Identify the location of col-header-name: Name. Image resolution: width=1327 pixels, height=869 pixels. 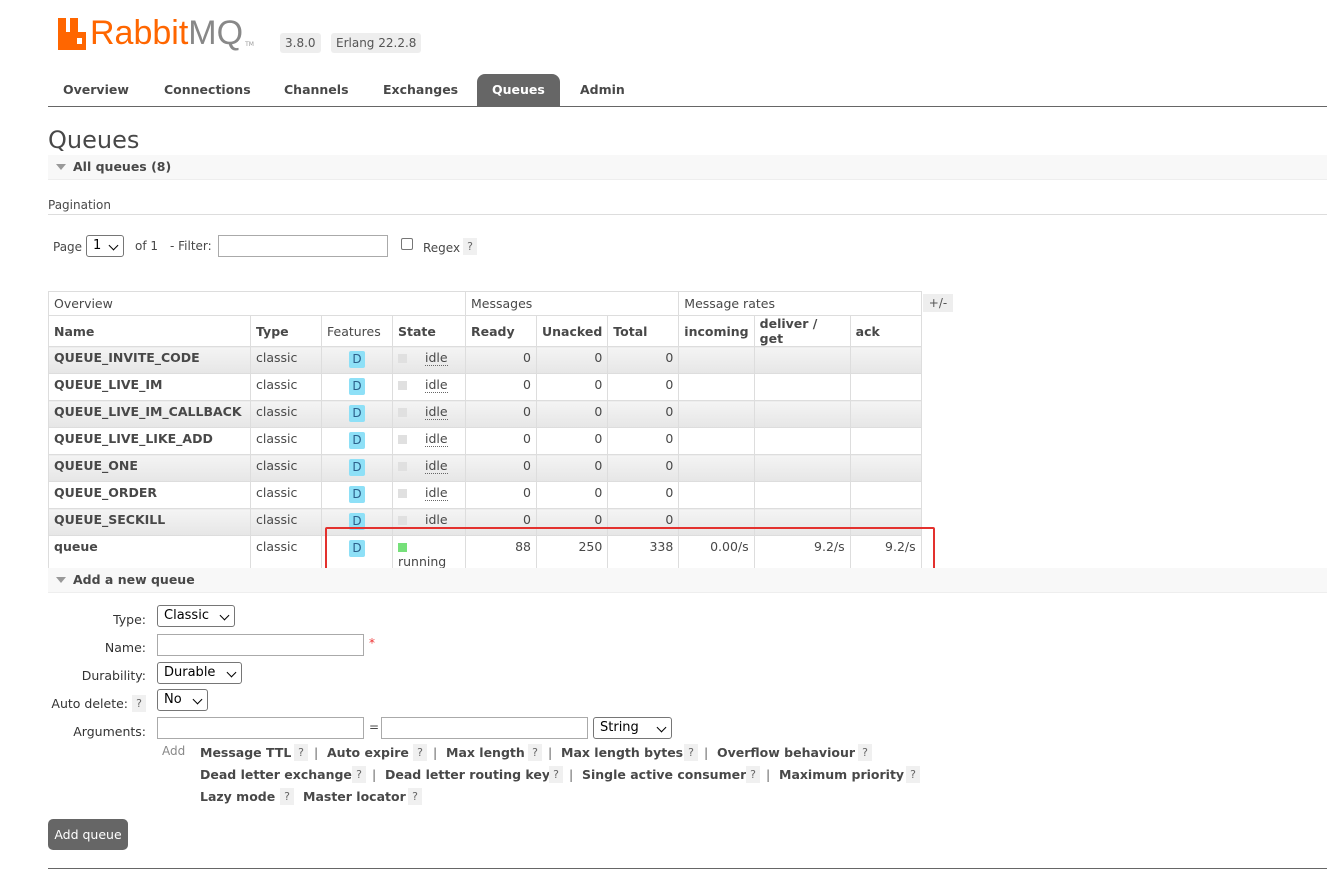
(149, 331).